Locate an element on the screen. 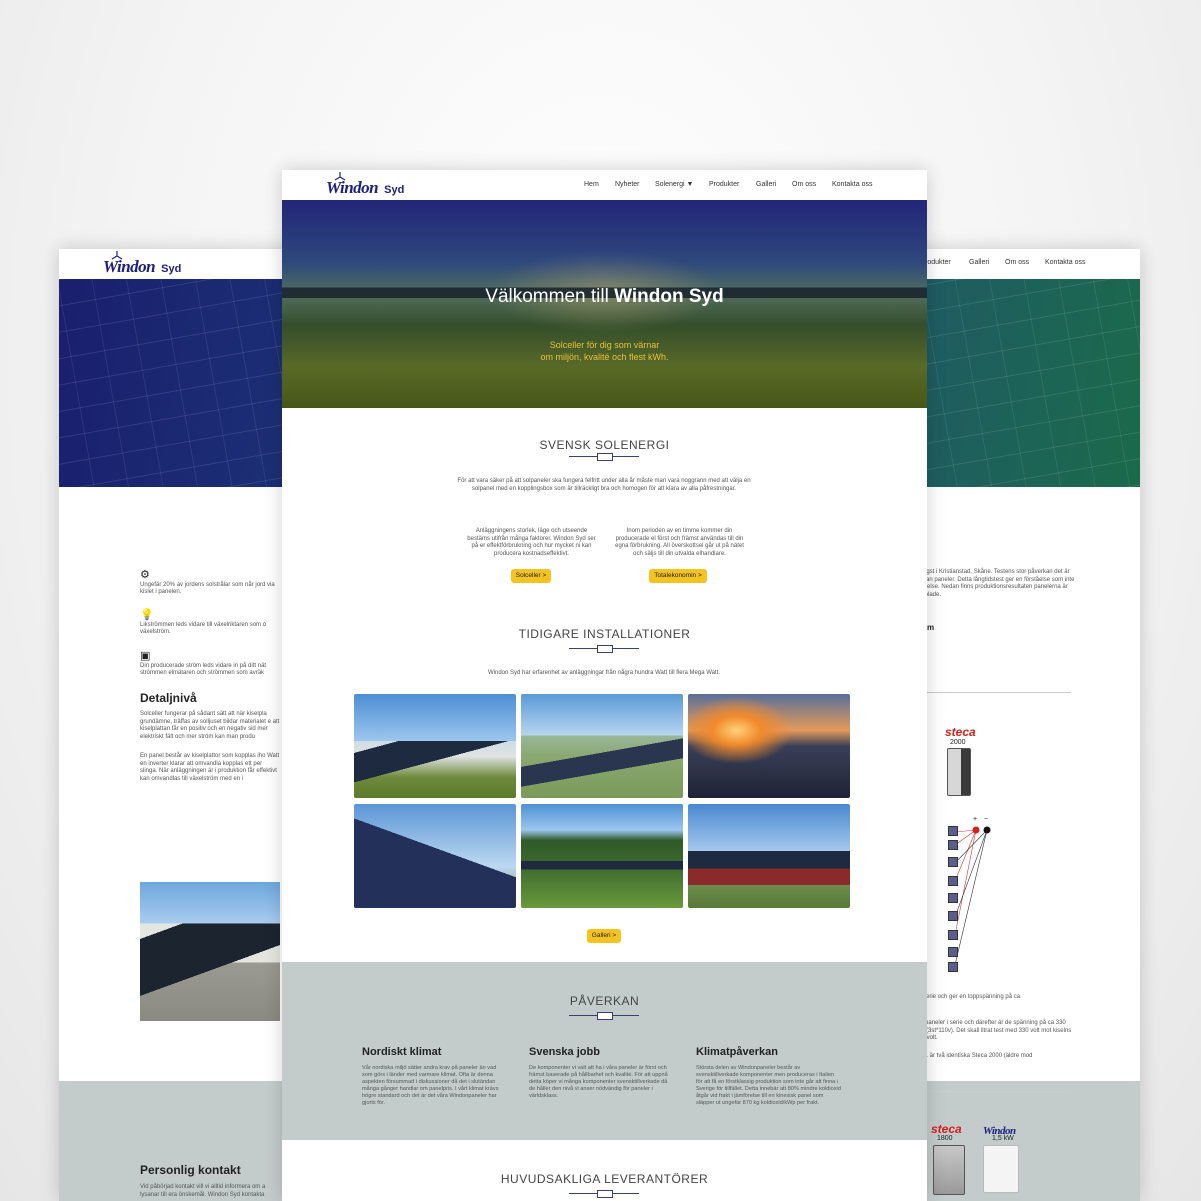 The image size is (1201, 1201). inverter-model: 1800 is located at coordinates (945, 1138).